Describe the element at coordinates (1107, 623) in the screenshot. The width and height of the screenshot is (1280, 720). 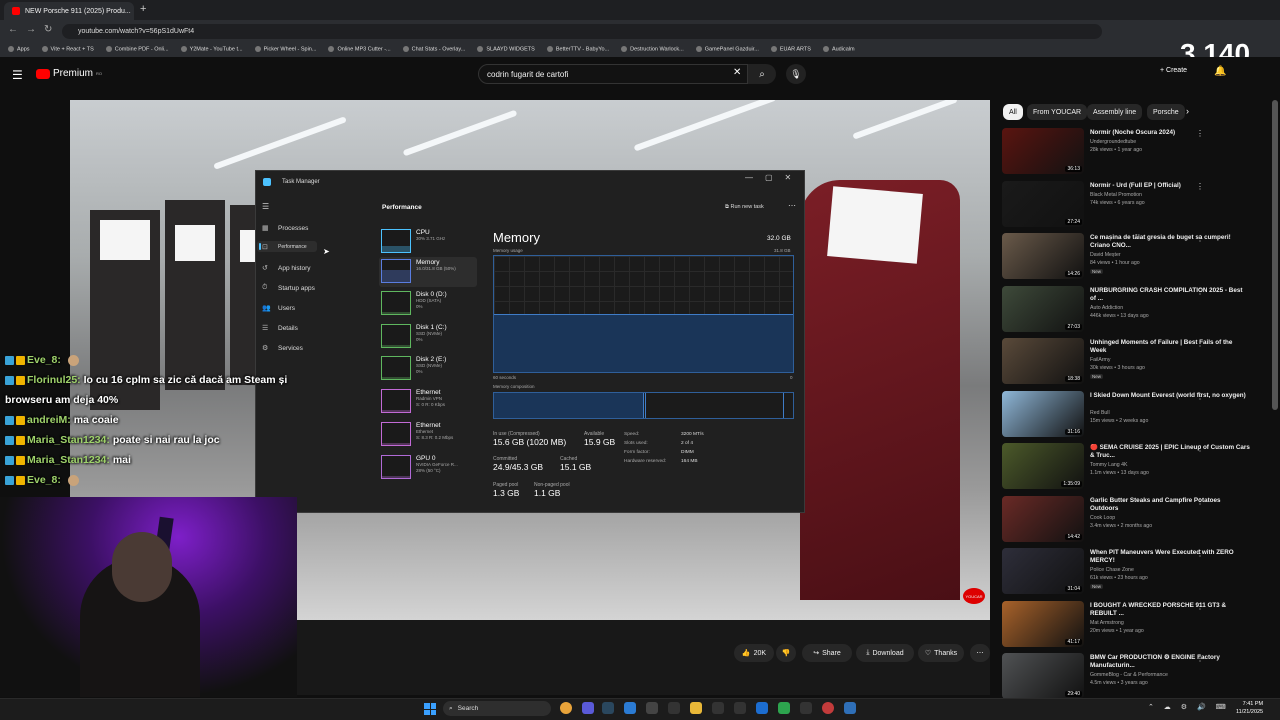
I see `channel-name: Mat Armstrong` at that location.